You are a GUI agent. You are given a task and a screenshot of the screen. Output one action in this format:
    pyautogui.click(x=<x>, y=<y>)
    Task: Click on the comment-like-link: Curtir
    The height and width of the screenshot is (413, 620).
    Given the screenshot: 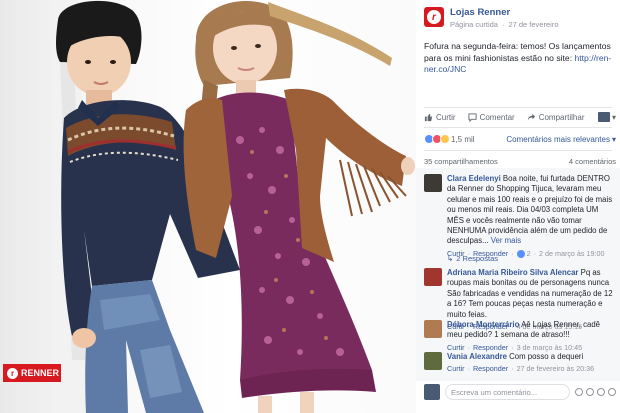 What is the action you would take?
    pyautogui.click(x=456, y=369)
    